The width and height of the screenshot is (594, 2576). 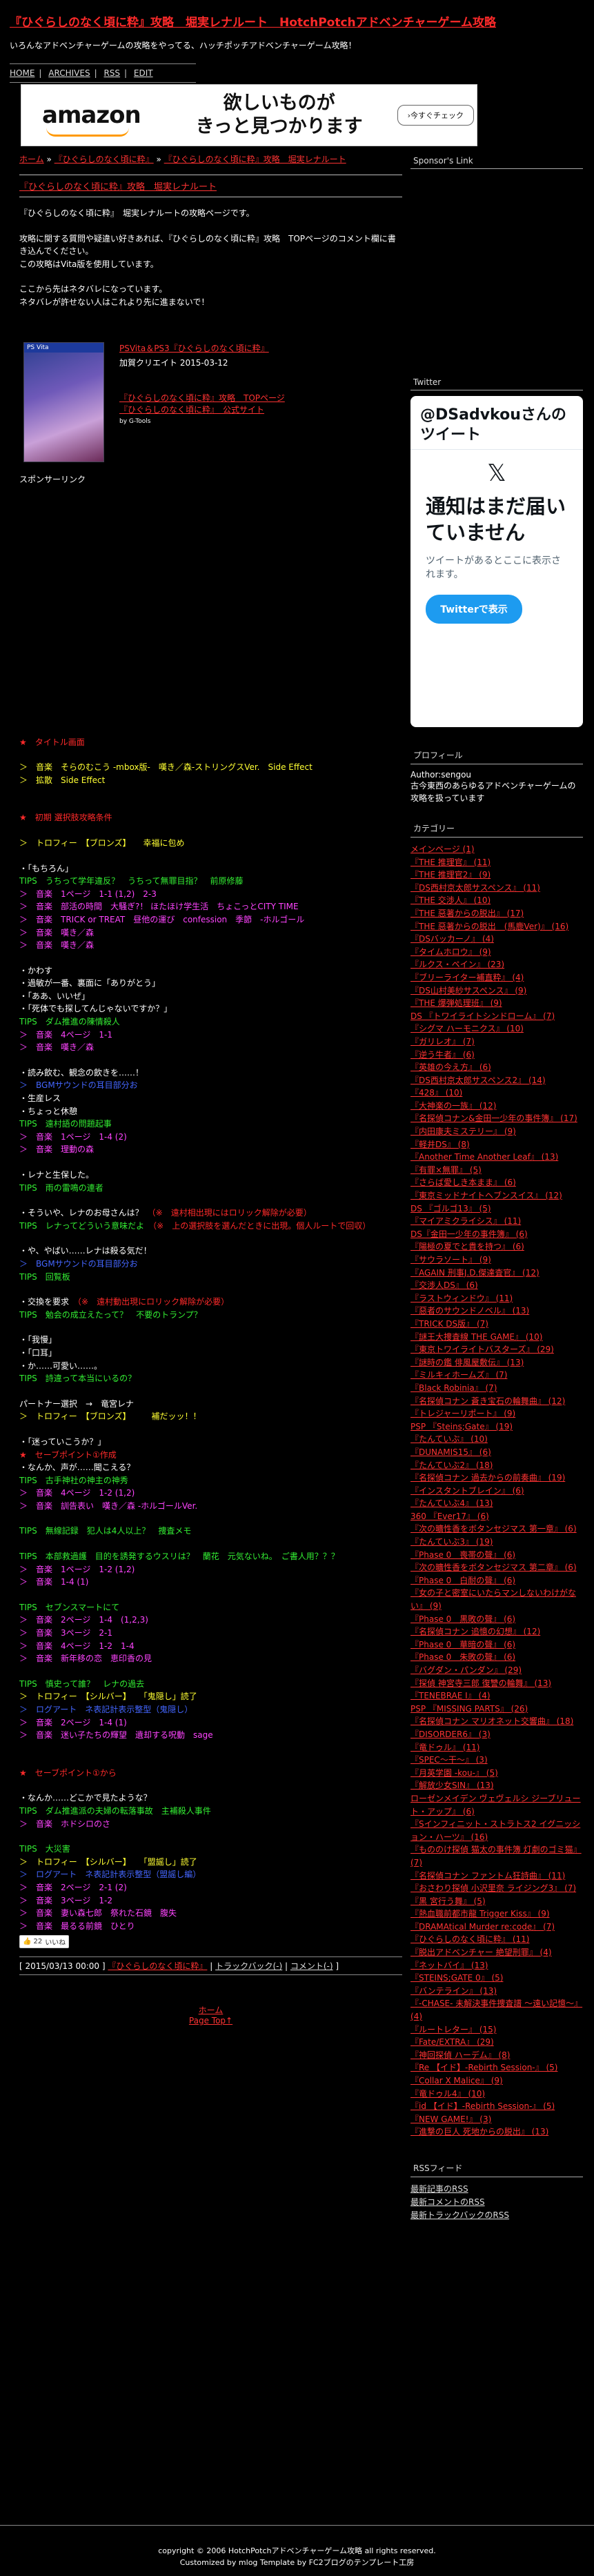 I want to click on category-item: 『Sインフィニット・ストラトス2 イグニッション・ハーツ』 (16), so click(x=496, y=1830).